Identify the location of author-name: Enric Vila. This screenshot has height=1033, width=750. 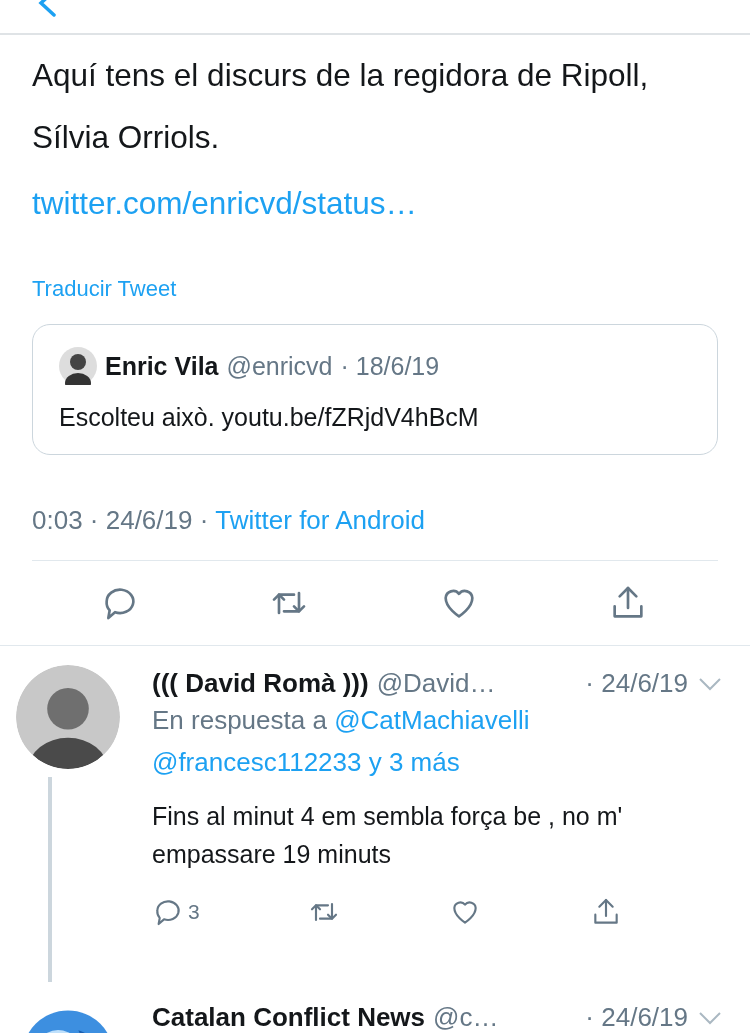
(162, 366).